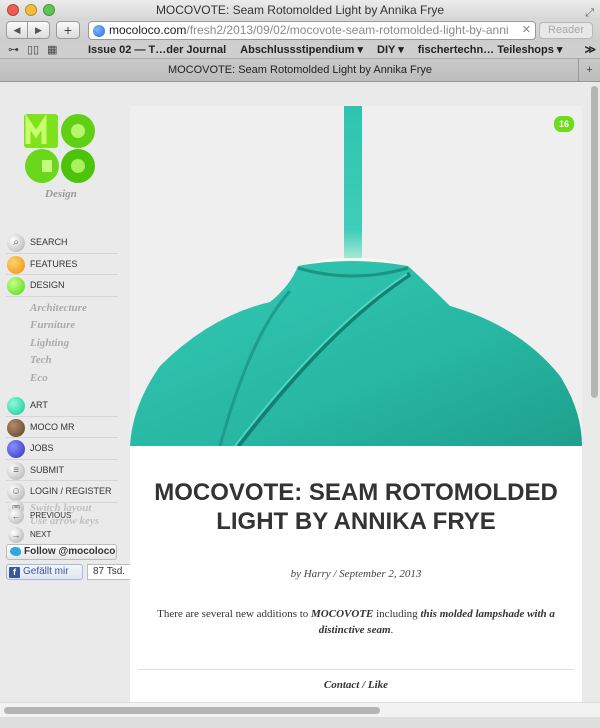 This screenshot has height=728, width=600. I want to click on art-ball-icon, so click(16, 406).